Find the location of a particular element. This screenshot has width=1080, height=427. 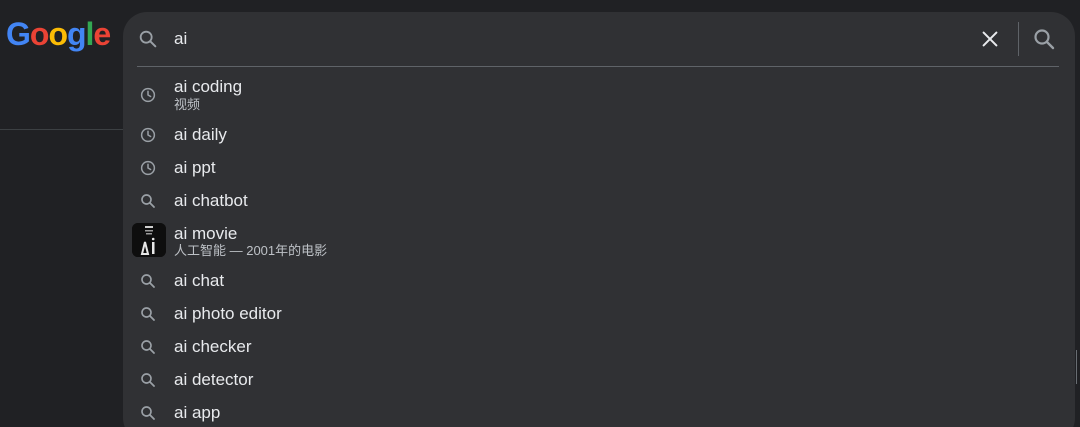

button-divider is located at coordinates (1018, 39).